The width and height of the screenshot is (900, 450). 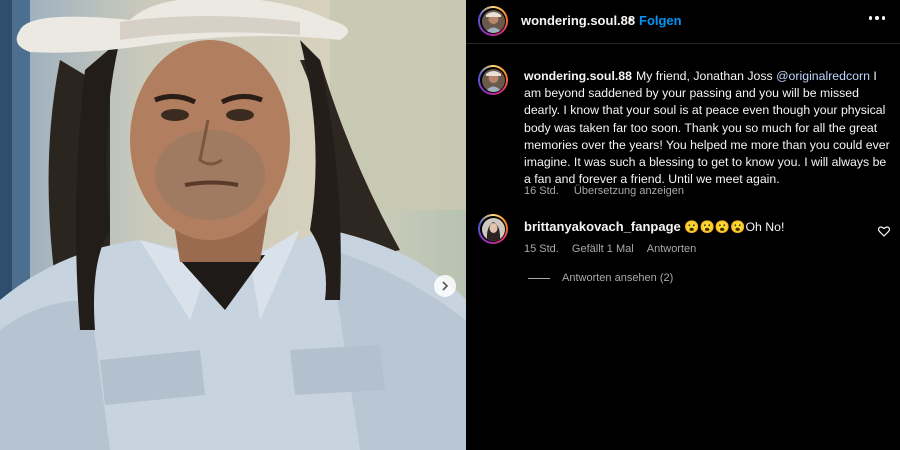 I want to click on commenter-avatar, so click(x=493, y=229).